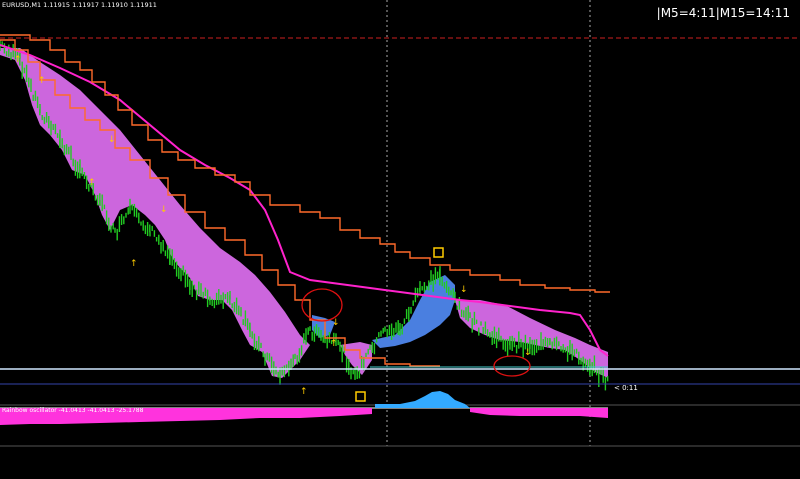 The height and width of the screenshot is (479, 800). What do you see at coordinates (400, 462) in the screenshot?
I see `time-axis` at bounding box center [400, 462].